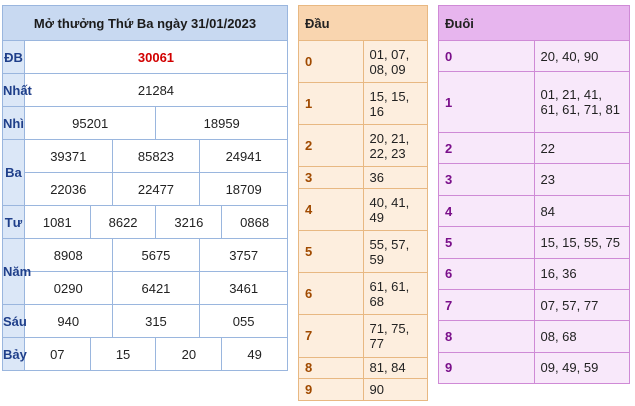  Describe the element at coordinates (243, 255) in the screenshot. I see `prize-value-nam: 3757` at that location.